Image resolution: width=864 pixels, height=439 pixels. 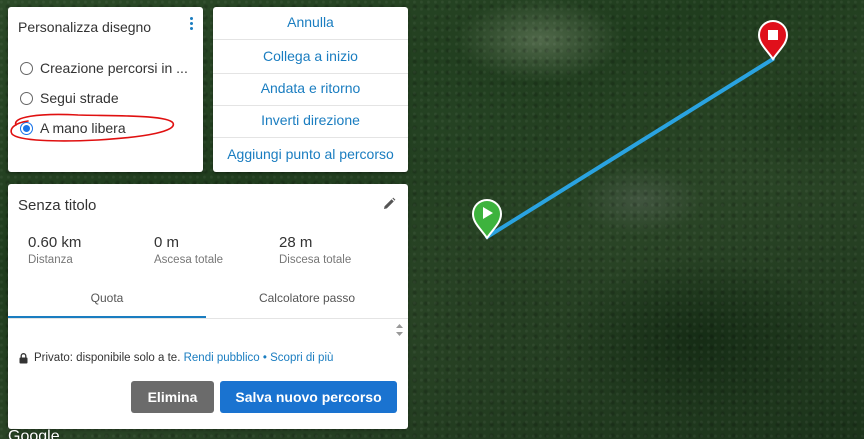 I want to click on pencil-icon, so click(x=389, y=204).